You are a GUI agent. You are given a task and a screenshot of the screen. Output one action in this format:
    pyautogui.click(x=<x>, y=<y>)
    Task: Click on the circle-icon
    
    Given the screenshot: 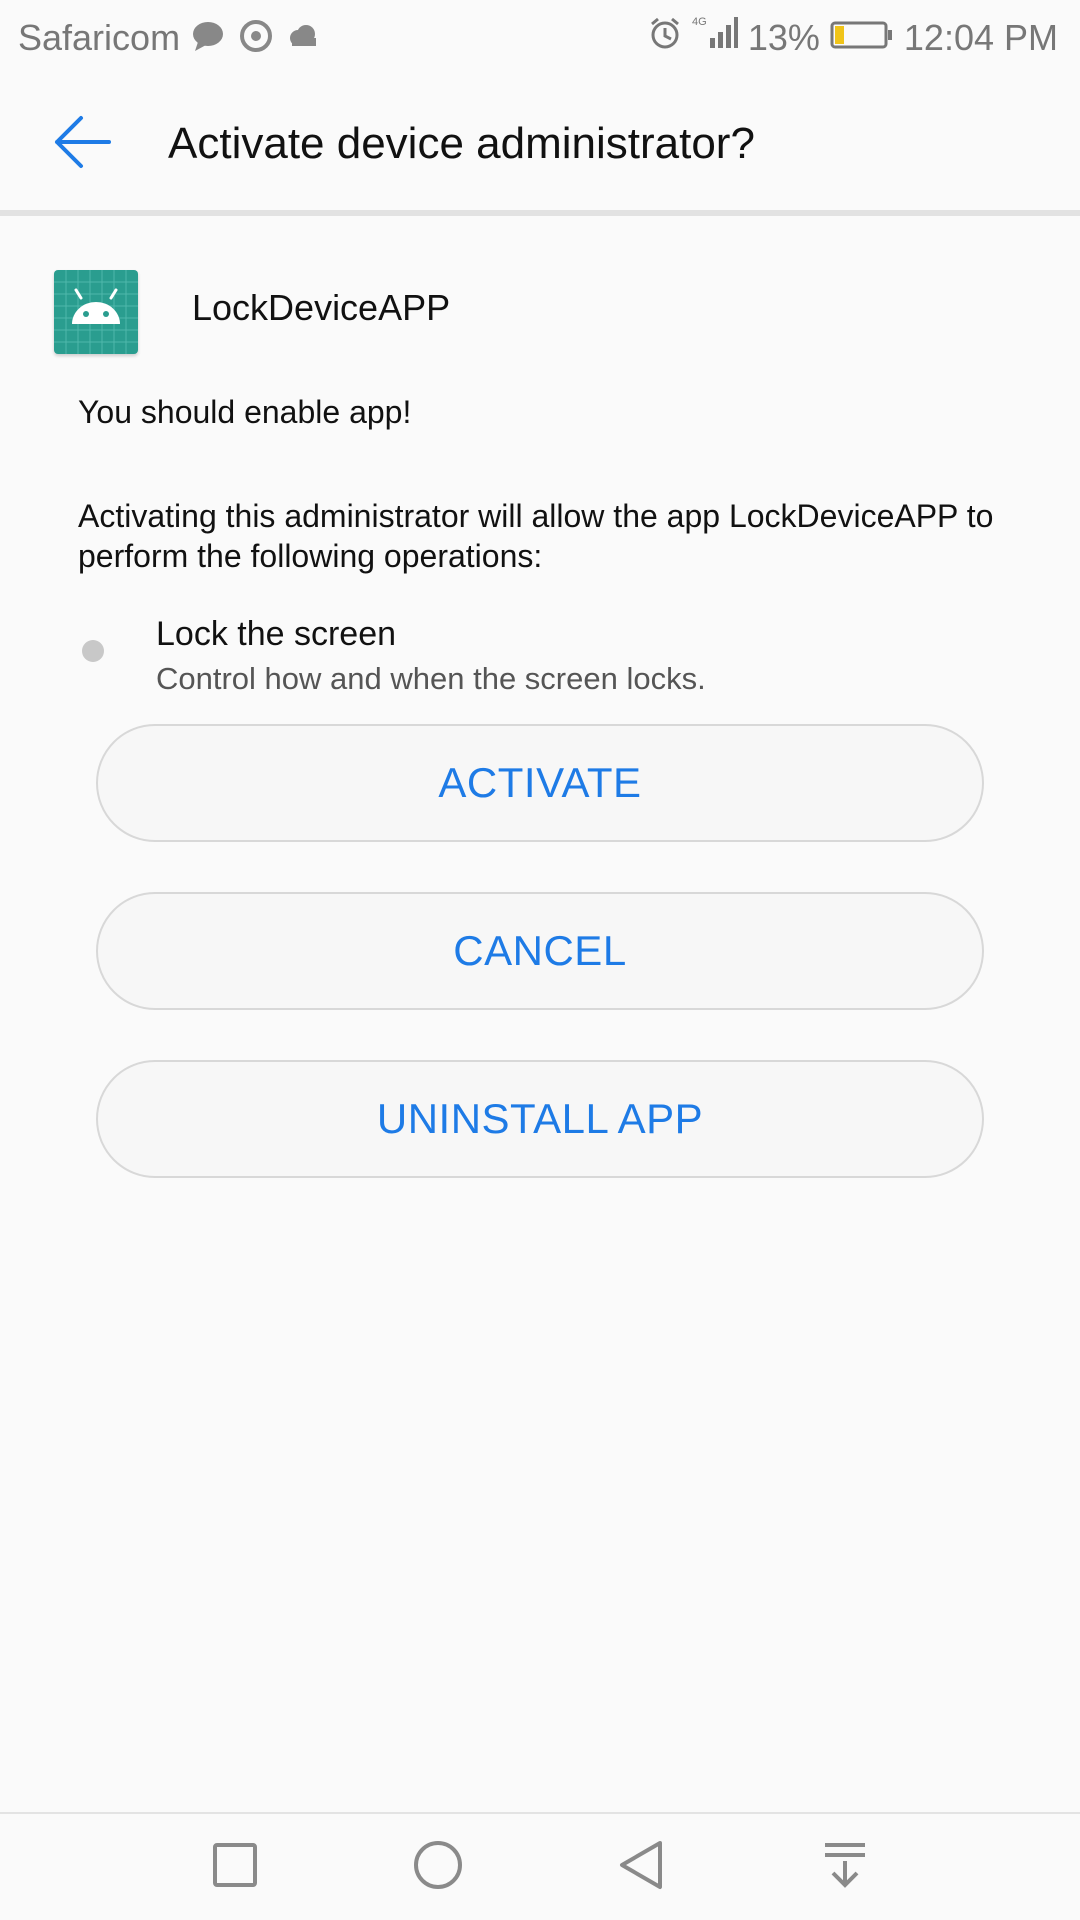 What is the action you would take?
    pyautogui.click(x=438, y=1867)
    